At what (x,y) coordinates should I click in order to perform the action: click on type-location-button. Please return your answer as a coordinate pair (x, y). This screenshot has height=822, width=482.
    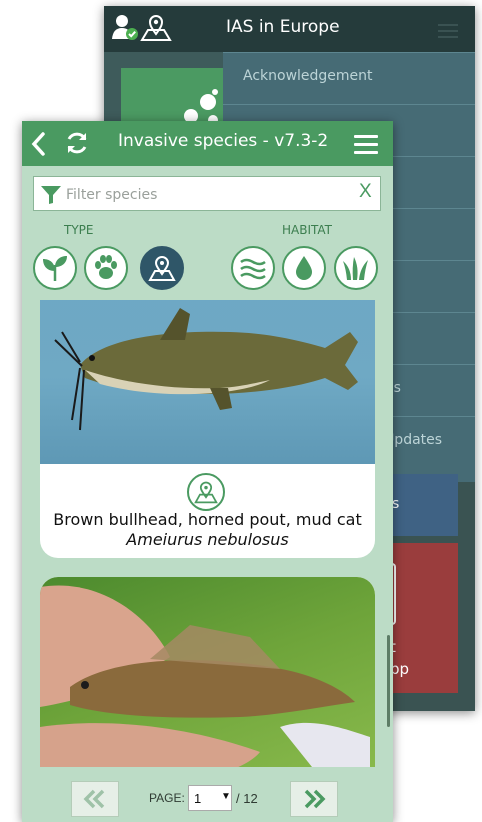
    Looking at the image, I should click on (162, 268).